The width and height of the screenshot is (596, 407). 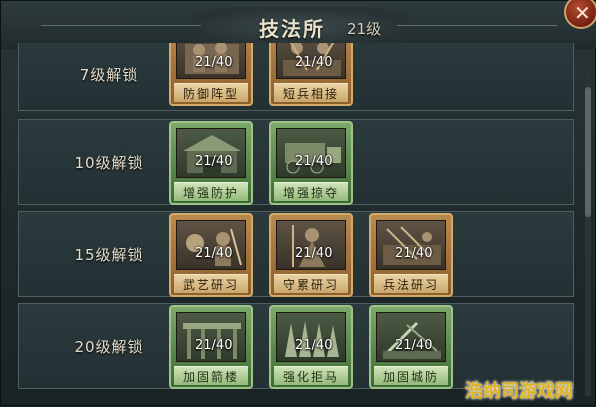 I want to click on strategy-study-icon, so click(x=411, y=245).